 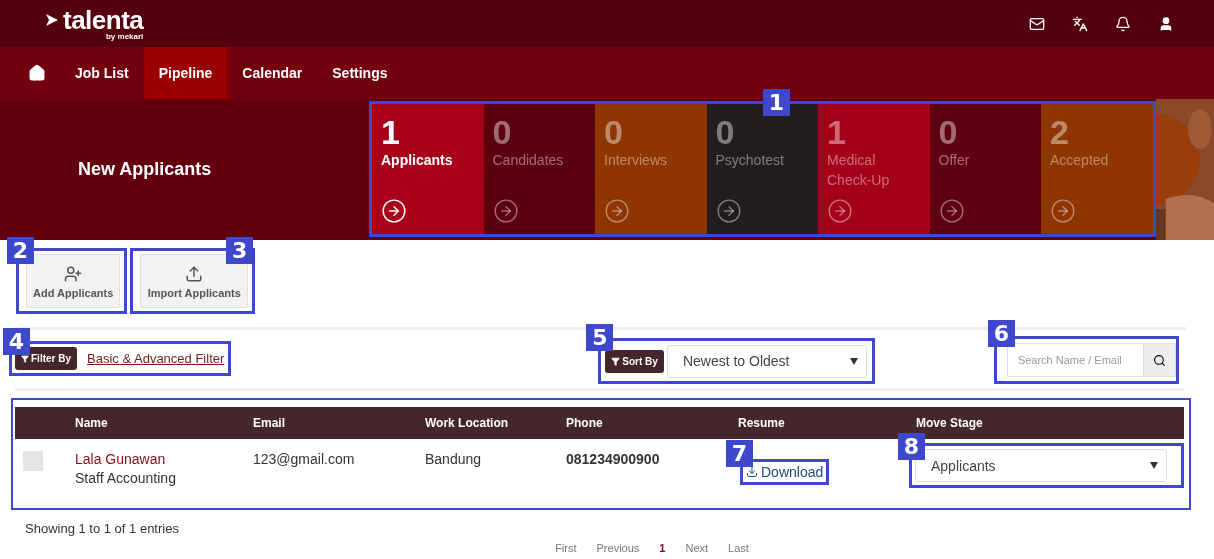 What do you see at coordinates (20, 250) in the screenshot?
I see `callout-number: 2` at bounding box center [20, 250].